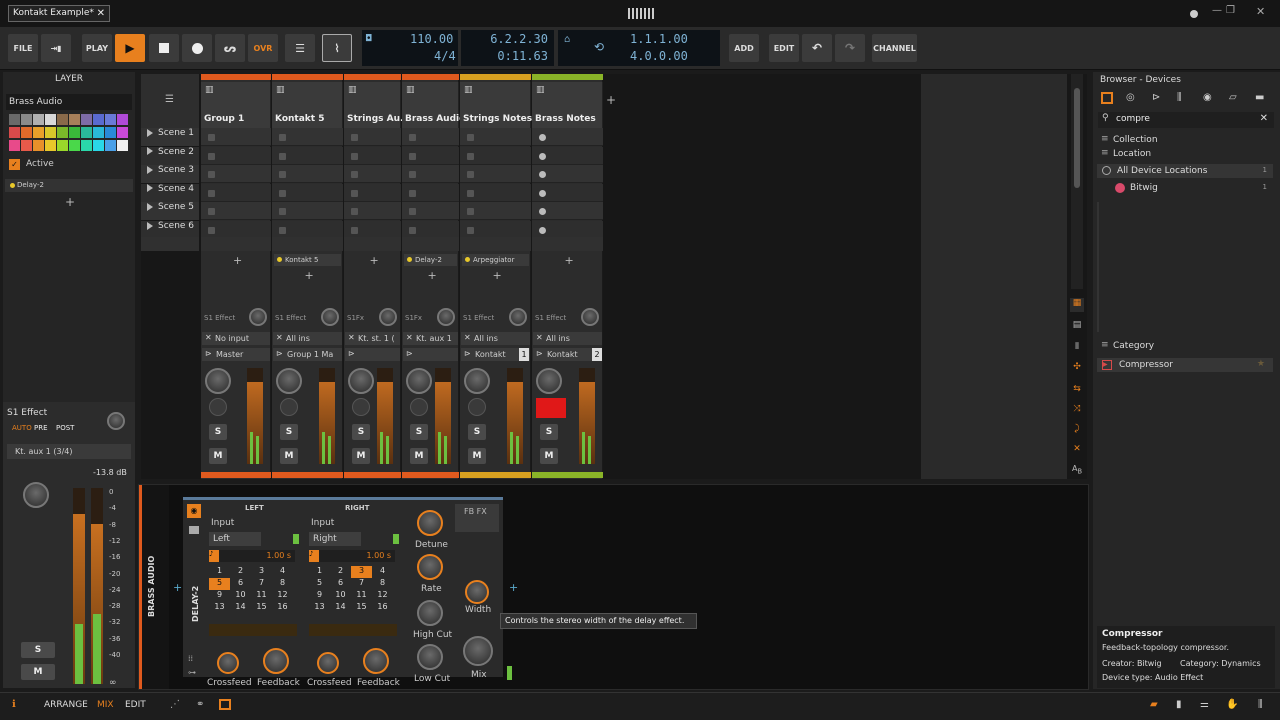 This screenshot has height=720, width=1280. What do you see at coordinates (599, 47) in the screenshot?
I see `loop-icon: ⟲` at bounding box center [599, 47].